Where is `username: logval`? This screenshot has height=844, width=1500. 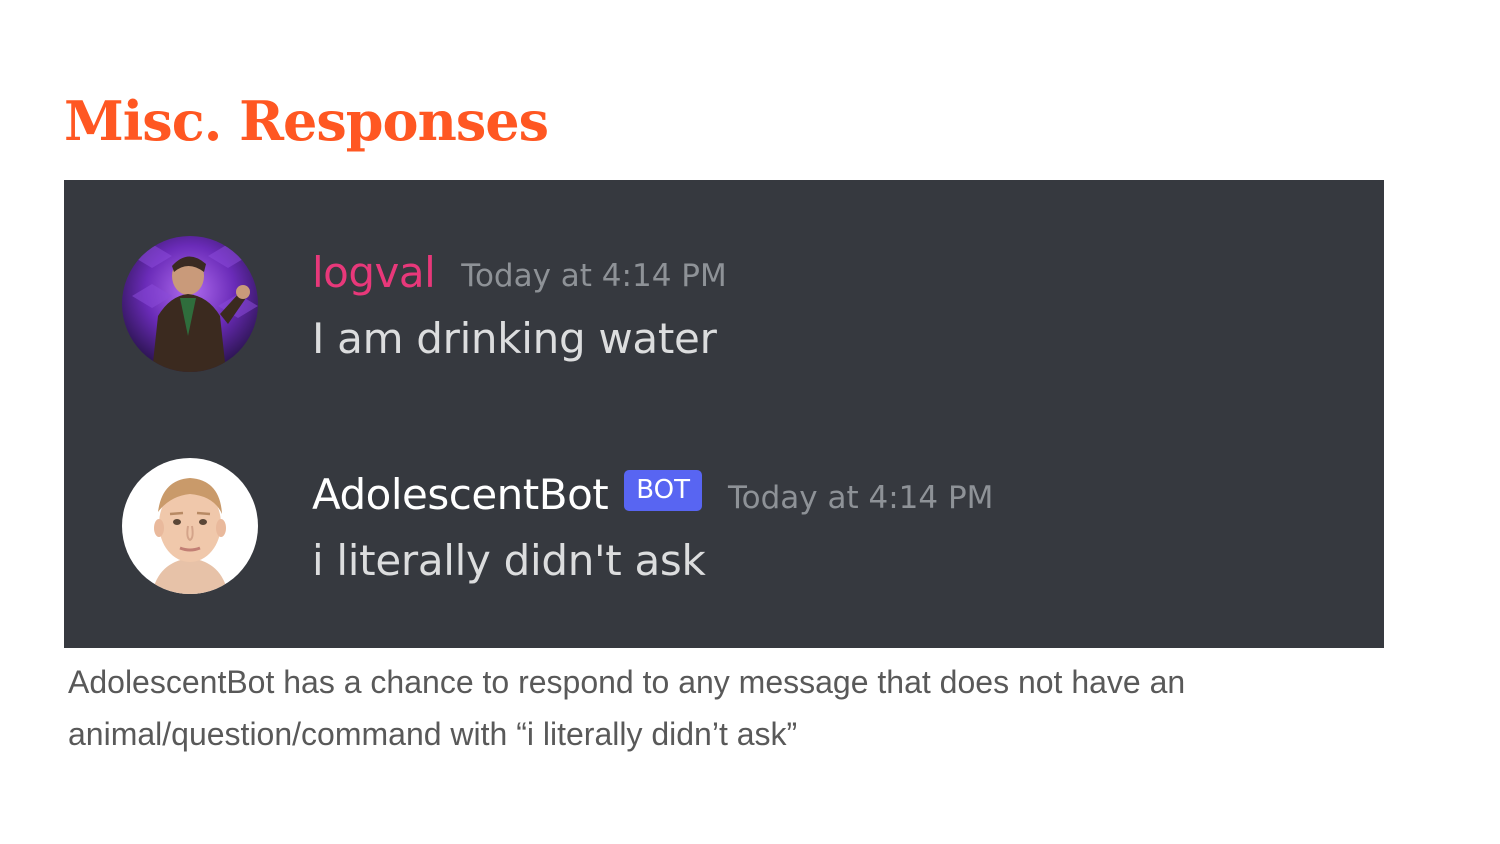
username: logval is located at coordinates (374, 272).